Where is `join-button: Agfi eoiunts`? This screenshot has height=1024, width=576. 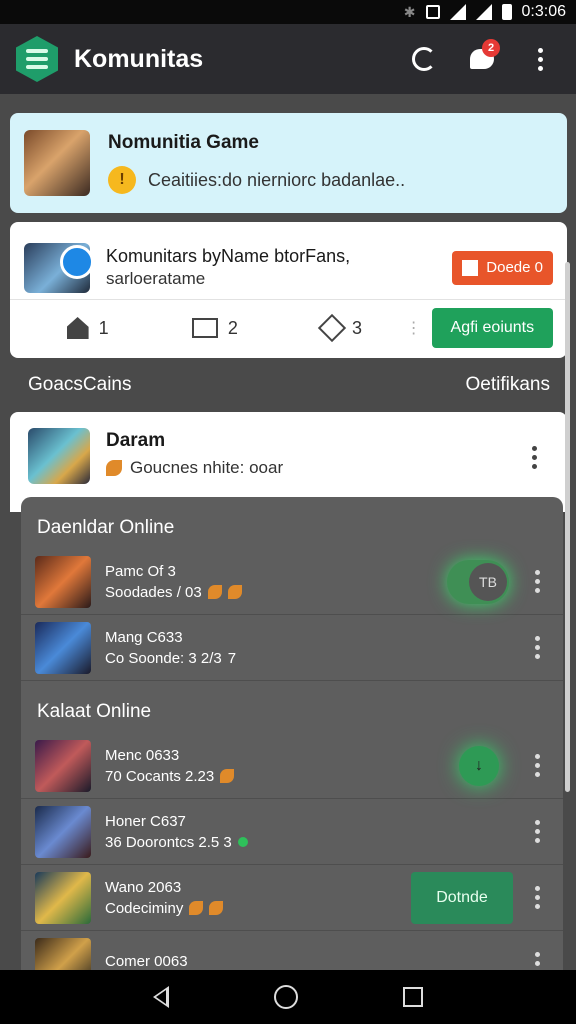
join-button: Agfi eoiunts is located at coordinates (492, 328).